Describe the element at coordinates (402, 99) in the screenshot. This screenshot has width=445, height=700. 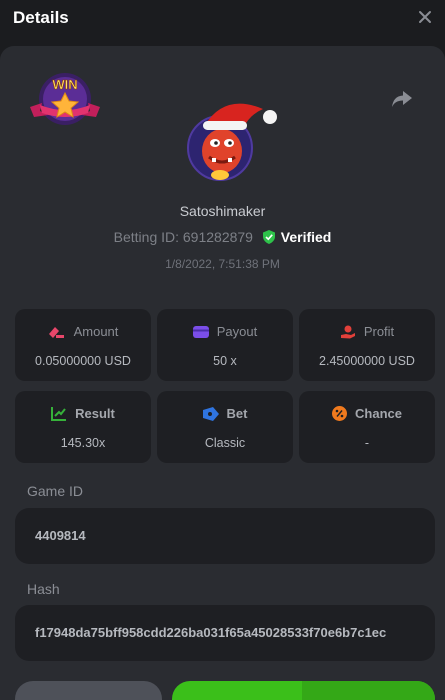
I see `share-icon` at that location.